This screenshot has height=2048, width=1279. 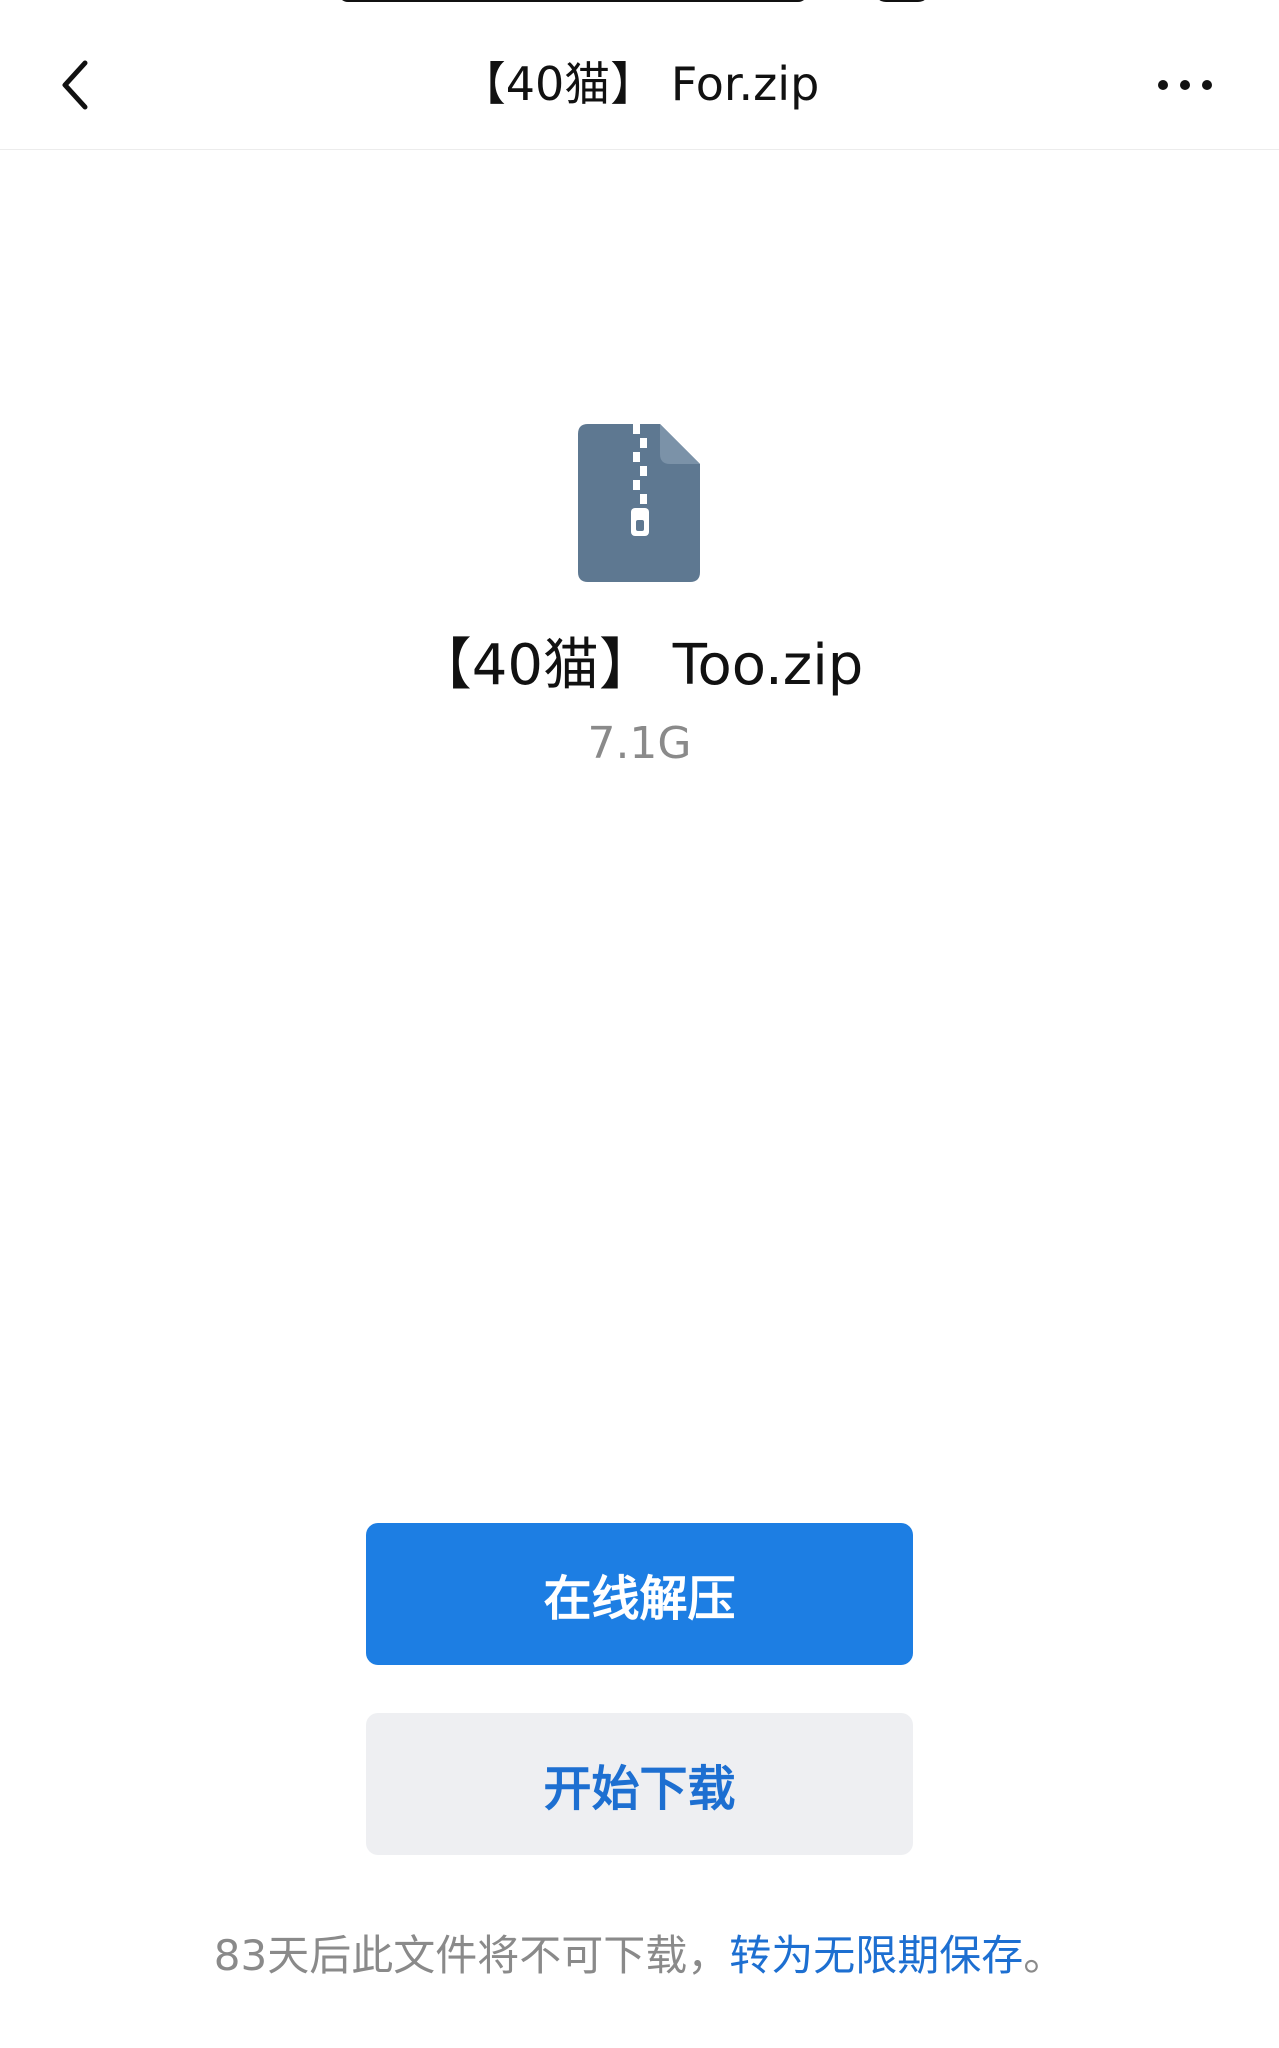 What do you see at coordinates (639, 1594) in the screenshot?
I see `online-extract-button: 在线解压` at bounding box center [639, 1594].